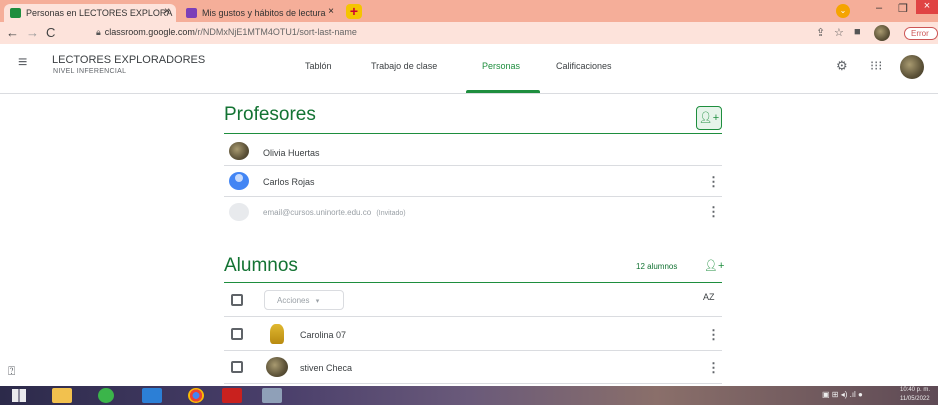 This screenshot has height=405, width=938. I want to click on teachers-section-title: Profesores, so click(270, 114).